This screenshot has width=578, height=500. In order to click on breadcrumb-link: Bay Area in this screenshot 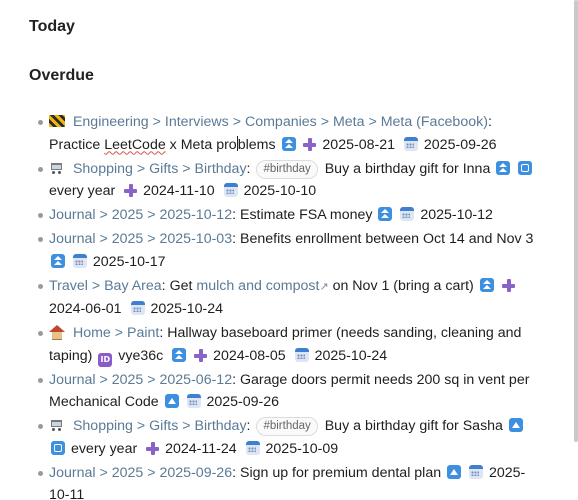, I will do `click(133, 286)`.